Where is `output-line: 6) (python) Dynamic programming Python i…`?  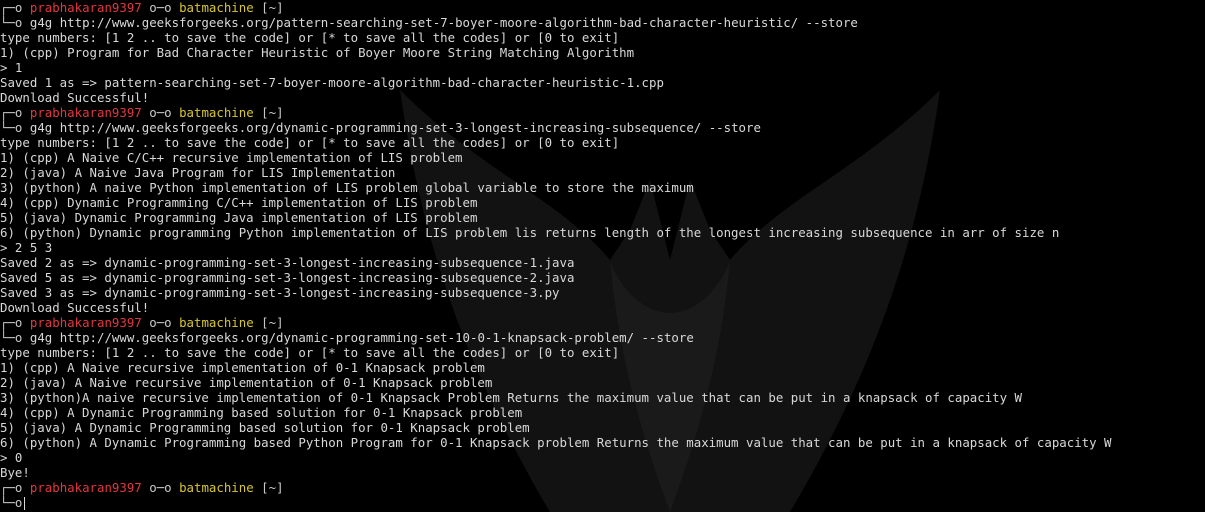
output-line: 6) (python) Dynamic programming Python i… is located at coordinates (530, 232).